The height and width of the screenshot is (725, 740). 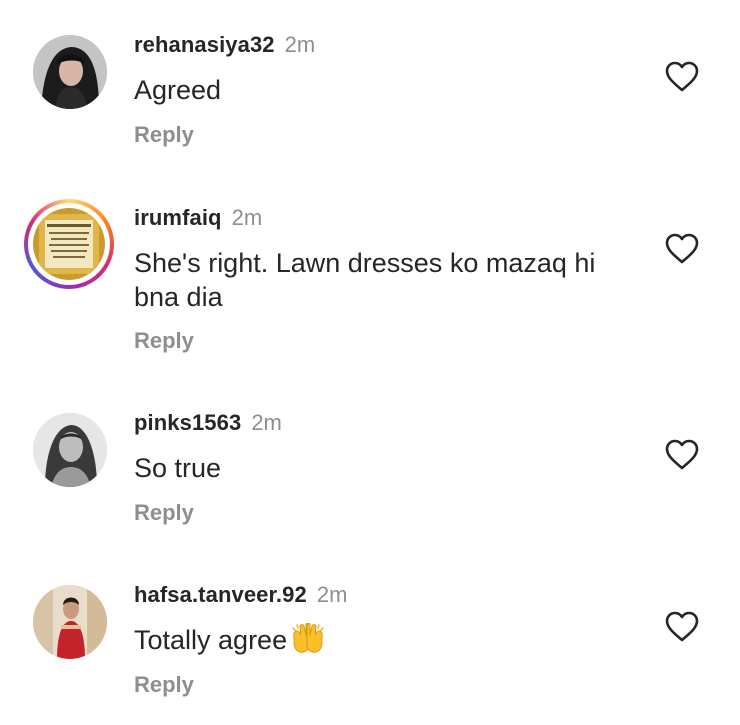 I want to click on username-link: pinks1563, so click(x=187, y=422).